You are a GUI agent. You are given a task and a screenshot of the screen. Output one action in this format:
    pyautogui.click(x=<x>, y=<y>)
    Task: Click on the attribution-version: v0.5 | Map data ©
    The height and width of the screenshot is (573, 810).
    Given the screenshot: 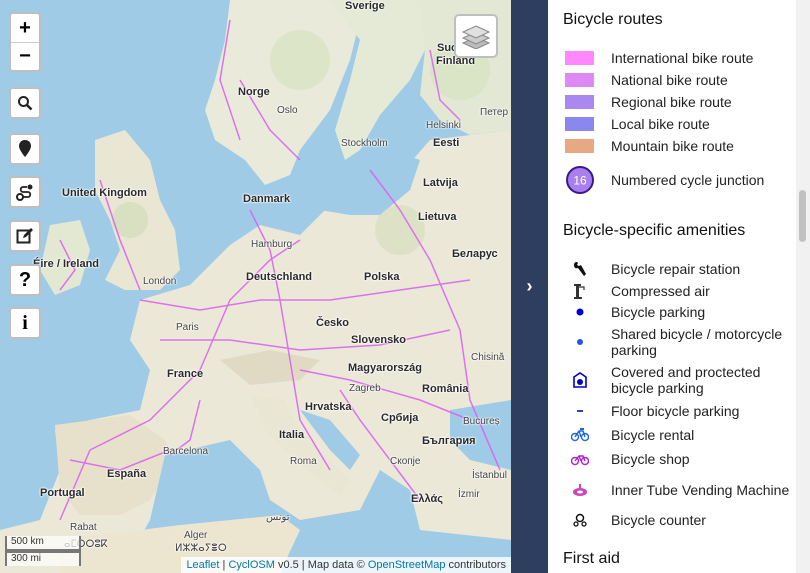 What is the action you would take?
    pyautogui.click(x=321, y=565)
    